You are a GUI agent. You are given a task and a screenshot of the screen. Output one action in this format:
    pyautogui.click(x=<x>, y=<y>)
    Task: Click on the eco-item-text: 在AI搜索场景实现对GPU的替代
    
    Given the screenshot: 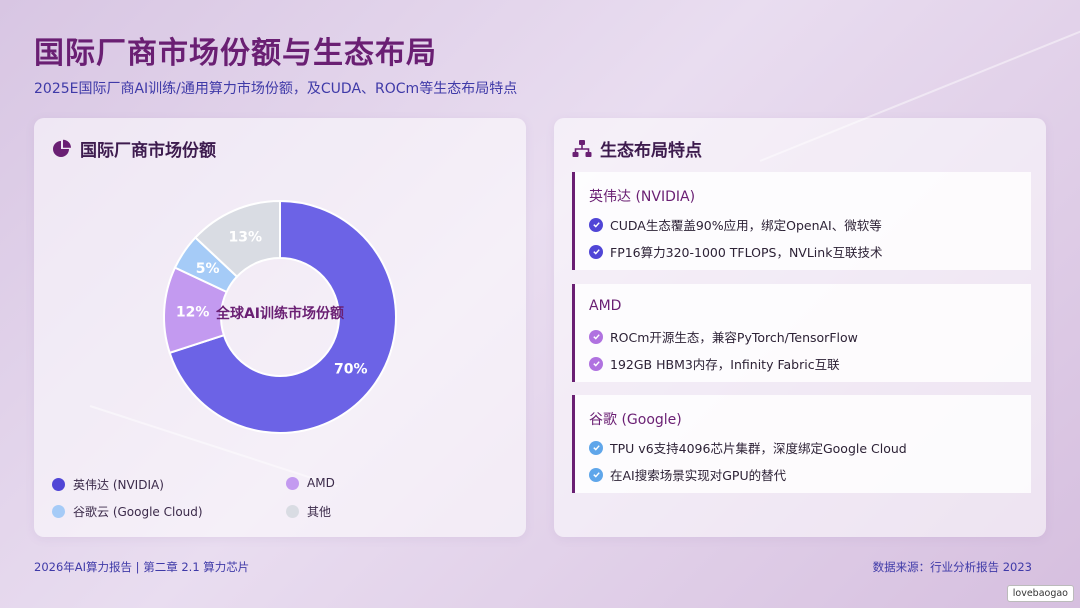 What is the action you would take?
    pyautogui.click(x=698, y=475)
    